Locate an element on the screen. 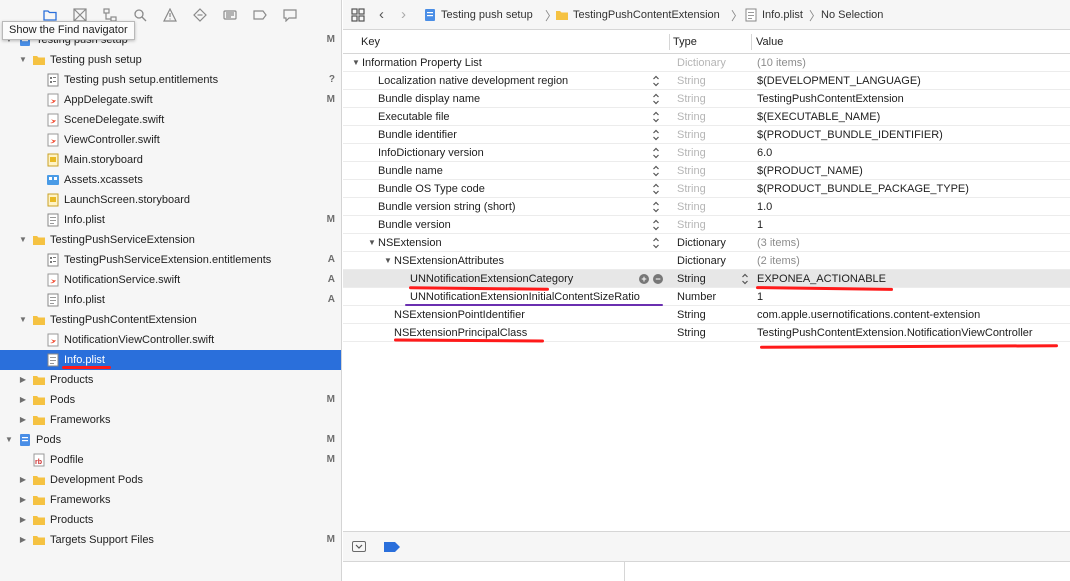  plist-key: NSExtensionPointIdentifier is located at coordinates (459, 315).